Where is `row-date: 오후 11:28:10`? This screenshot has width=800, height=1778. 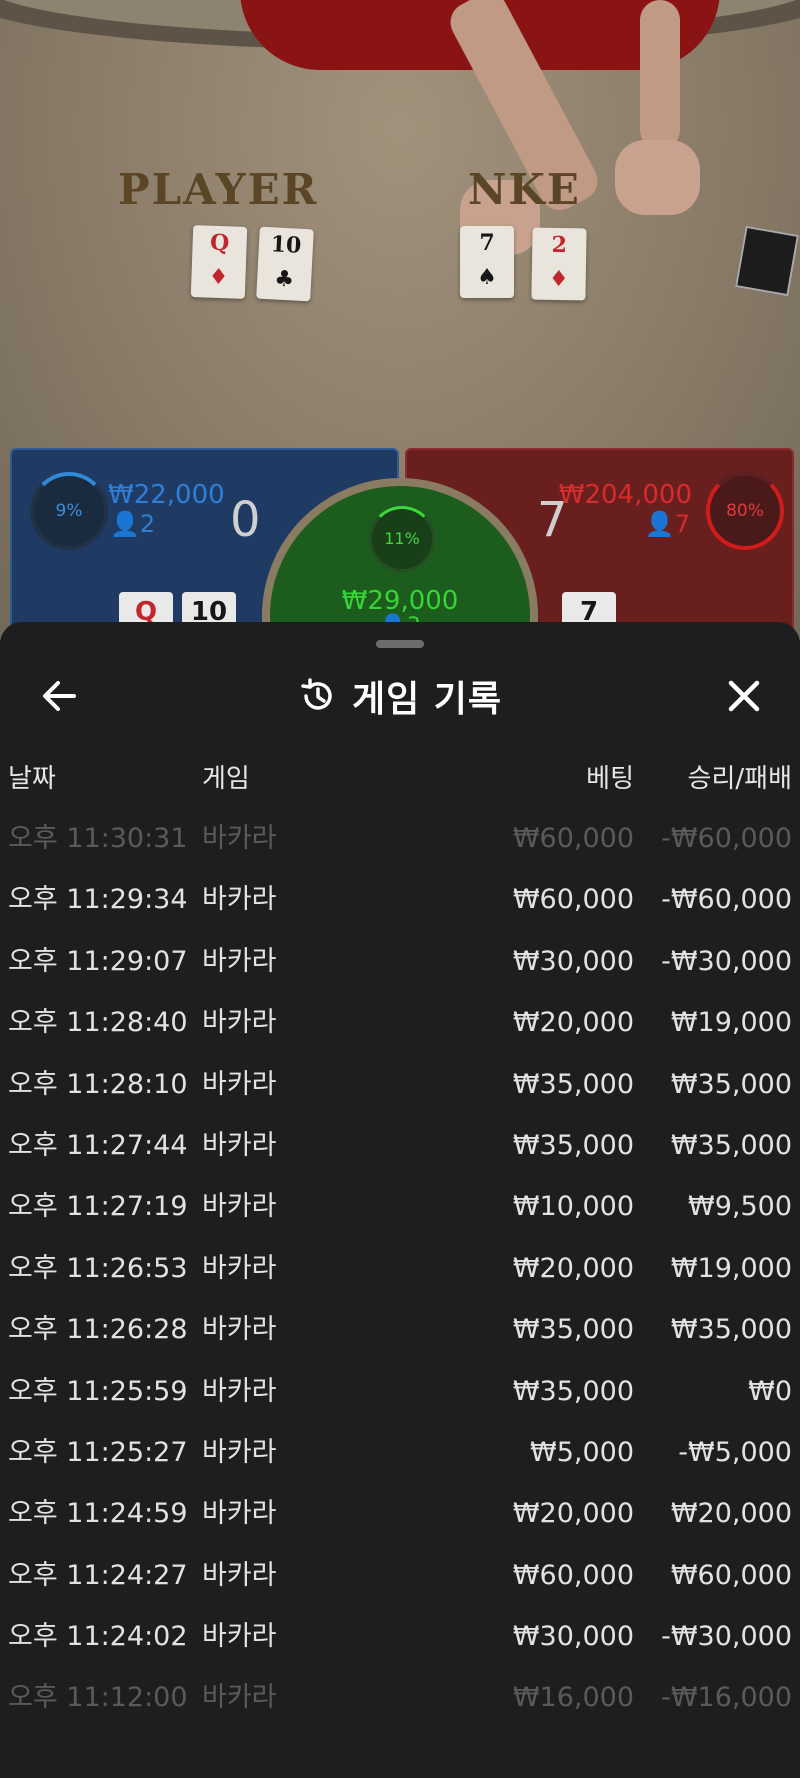
row-date: 오후 11:28:10 is located at coordinates (98, 1084).